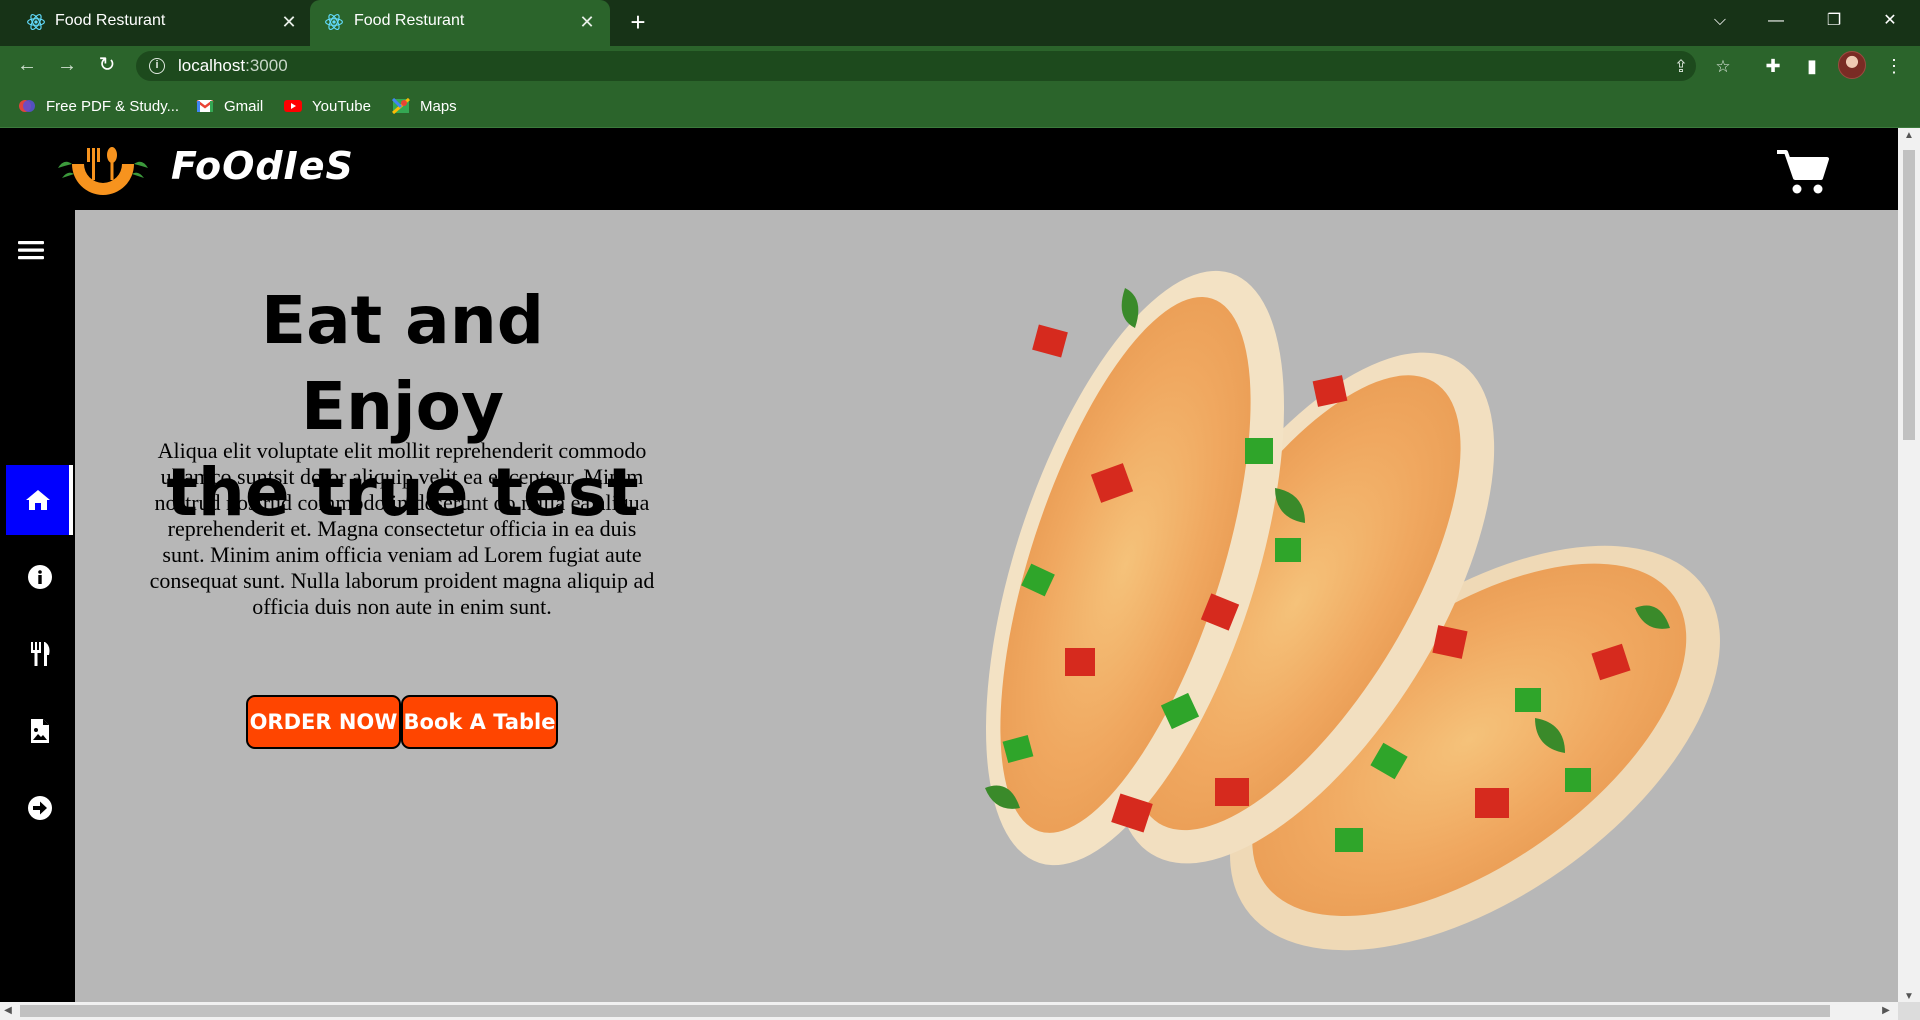 Image resolution: width=1920 pixels, height=1020 pixels. Describe the element at coordinates (107, 65) in the screenshot. I see `reload-icon: ↻` at that location.